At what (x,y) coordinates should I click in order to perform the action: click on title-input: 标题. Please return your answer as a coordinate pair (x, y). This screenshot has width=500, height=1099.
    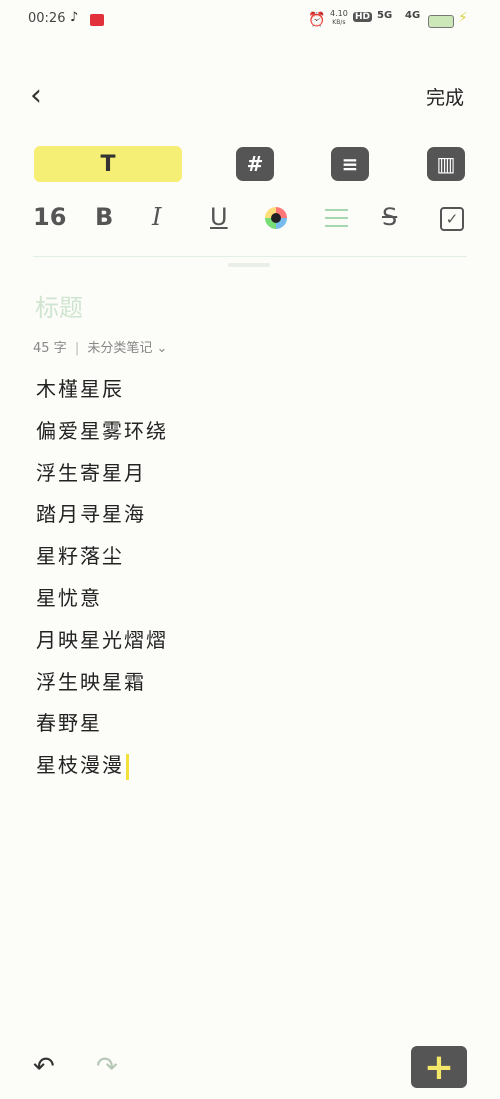
    Looking at the image, I should click on (59, 305).